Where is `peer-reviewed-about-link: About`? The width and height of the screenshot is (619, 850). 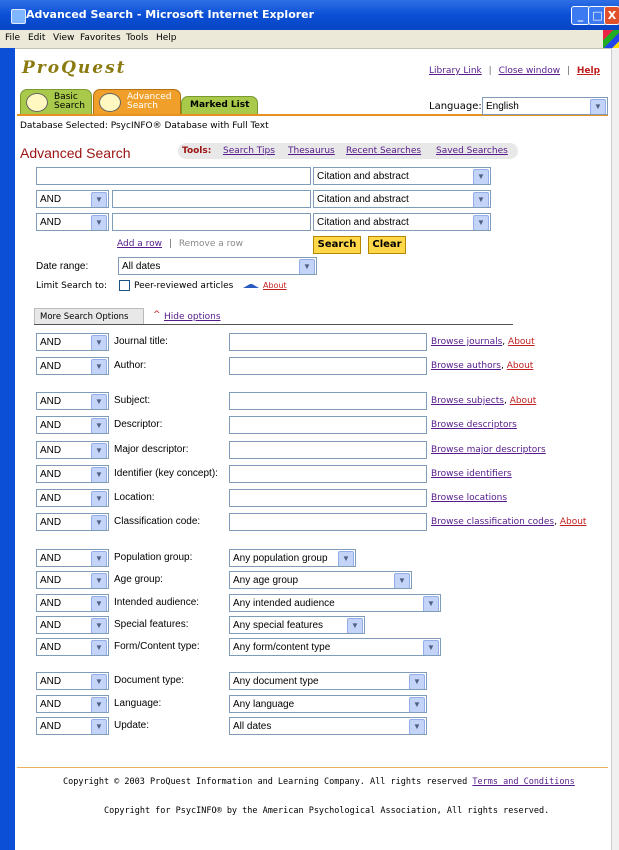
peer-reviewed-about-link: About is located at coordinates (275, 285).